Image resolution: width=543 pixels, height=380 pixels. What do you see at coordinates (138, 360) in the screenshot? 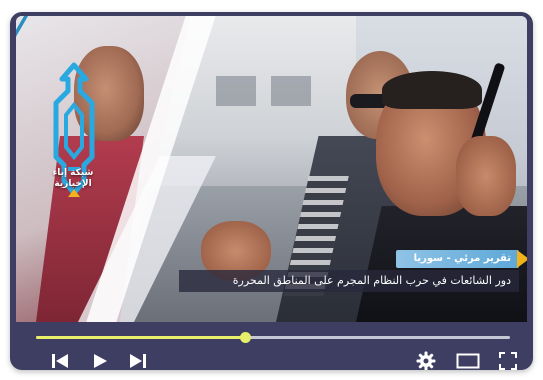
I see `skip-forward-icon` at bounding box center [138, 360].